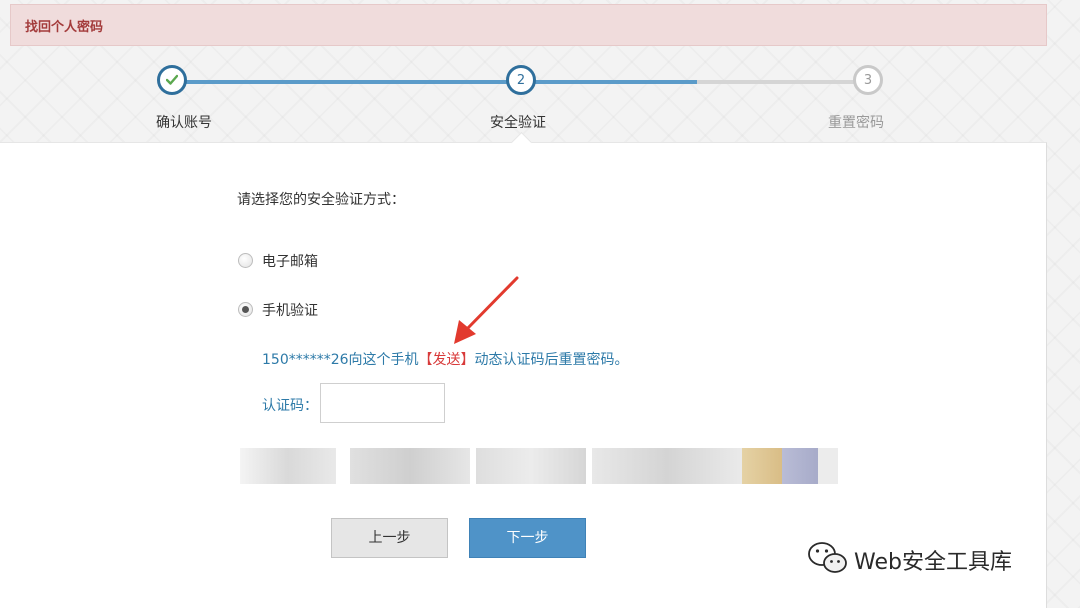 Image resolution: width=1080 pixels, height=608 pixels. I want to click on send-code-link: 【发送】, so click(447, 360).